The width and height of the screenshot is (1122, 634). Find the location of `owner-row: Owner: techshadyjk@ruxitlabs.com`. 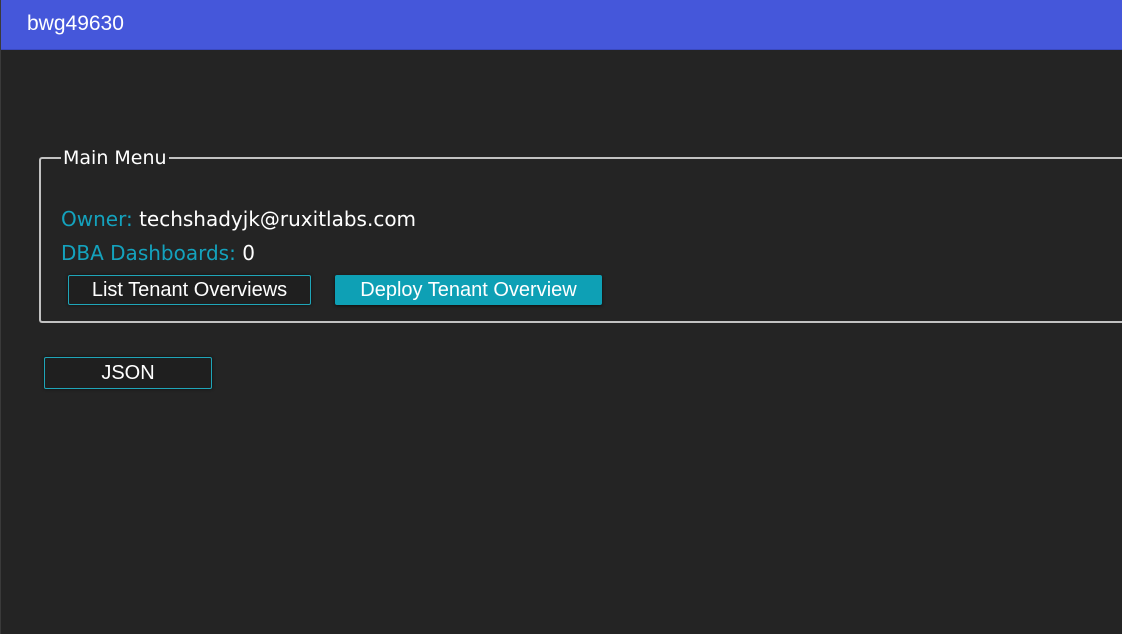

owner-row: Owner: techshadyjk@ruxitlabs.com is located at coordinates (238, 219).